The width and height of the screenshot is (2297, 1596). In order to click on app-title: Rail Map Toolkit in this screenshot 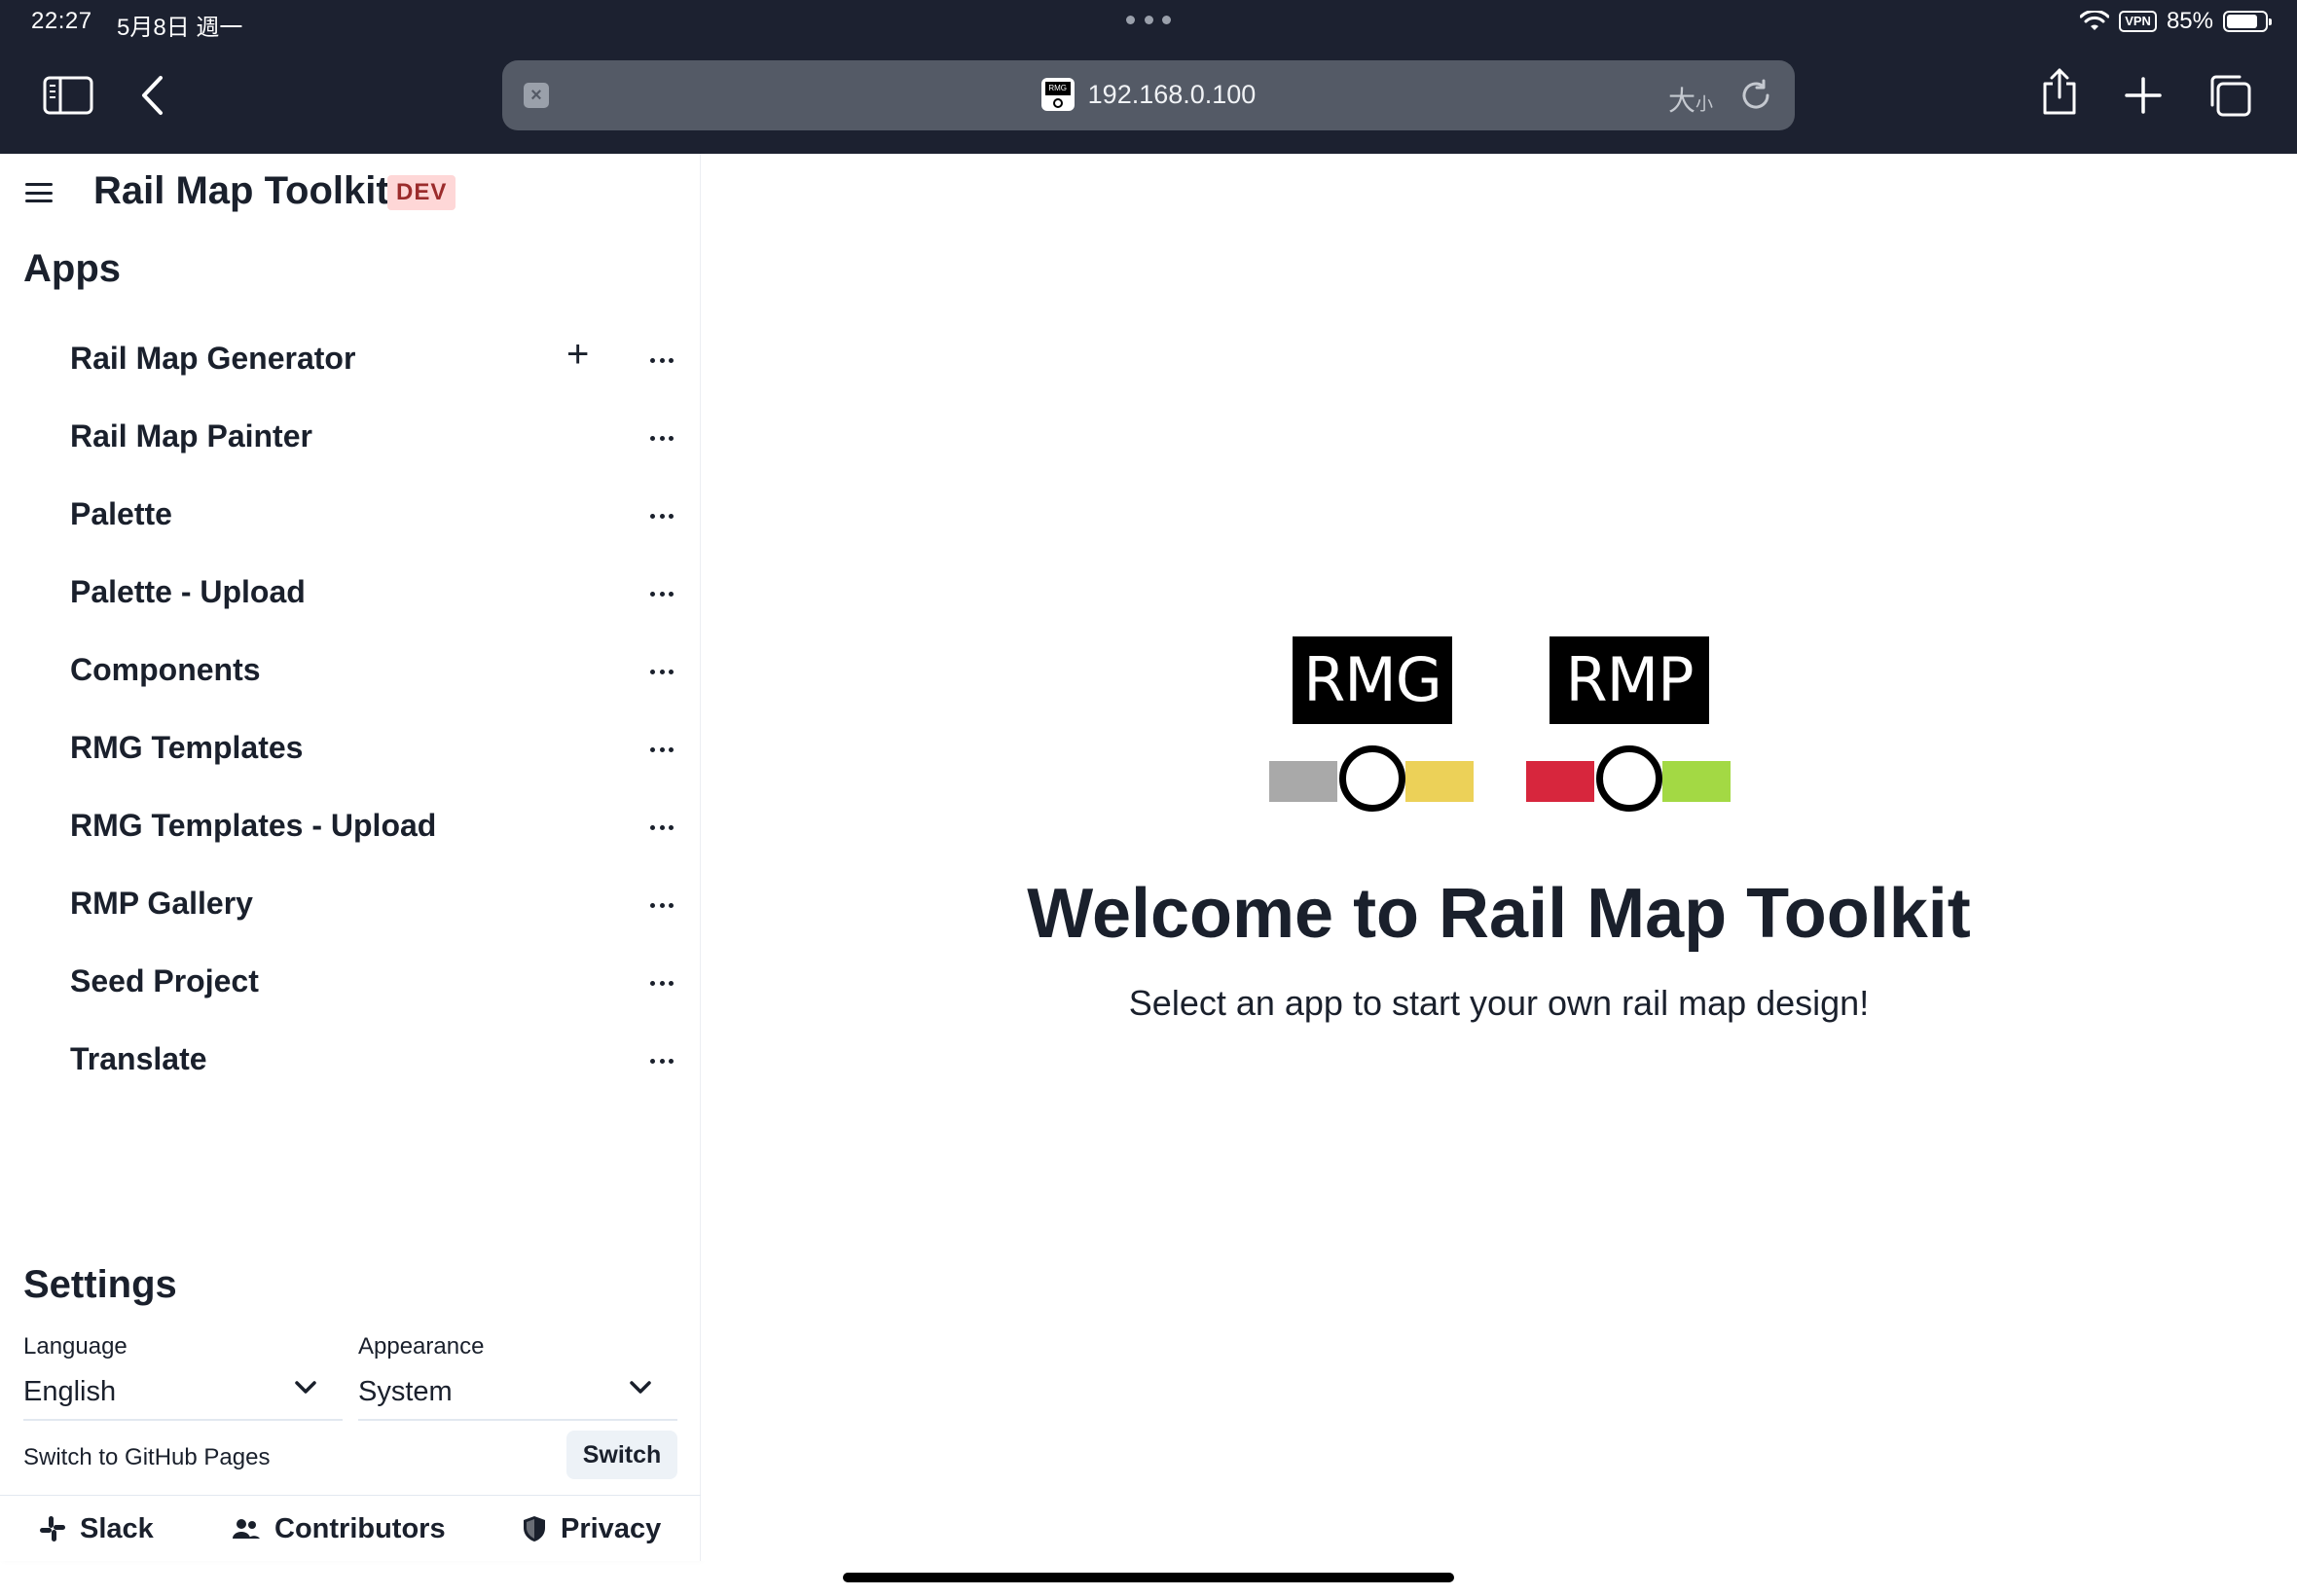, I will do `click(241, 190)`.